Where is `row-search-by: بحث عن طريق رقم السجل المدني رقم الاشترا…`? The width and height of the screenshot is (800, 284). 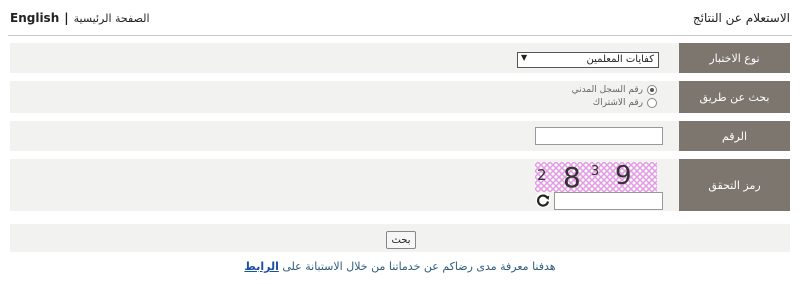
row-search-by: بحث عن طريق رقم السجل المدني رقم الاشترا… is located at coordinates (400, 97).